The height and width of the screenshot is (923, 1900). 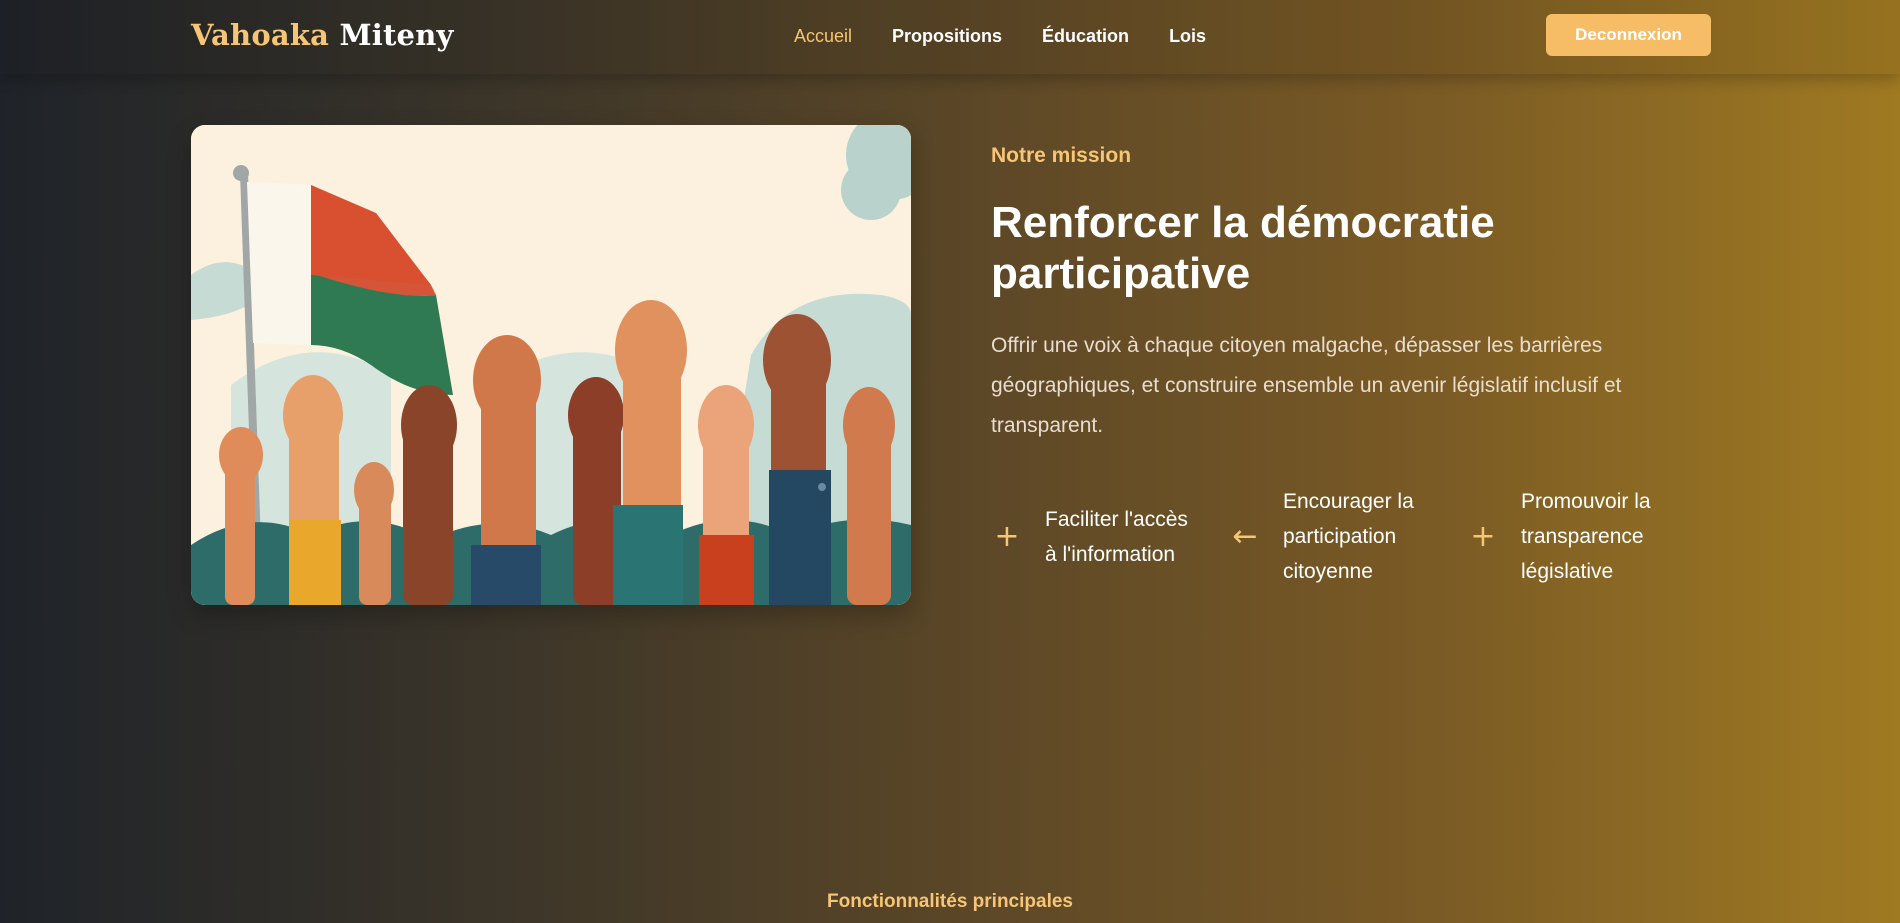 I want to click on brand-logo: Vahoaka Miteny, so click(x=322, y=35).